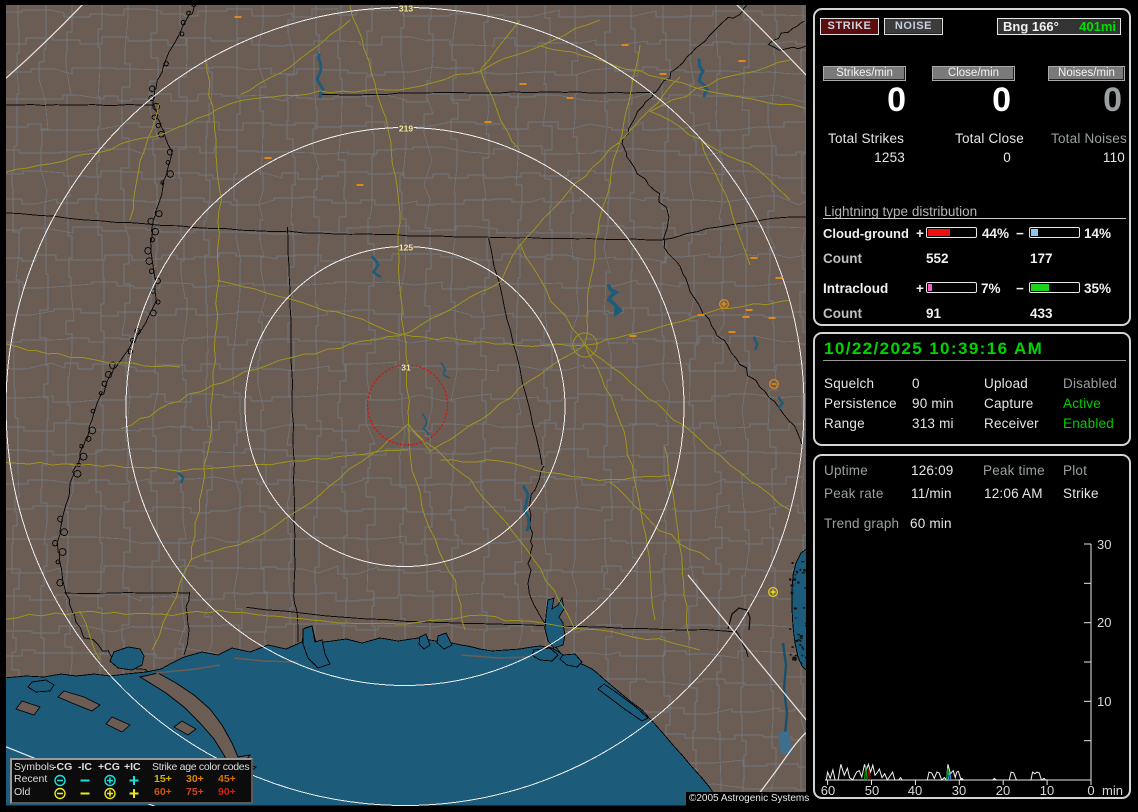 The image size is (1138, 812). What do you see at coordinates (406, 368) in the screenshot?
I see `svg-text: 31` at bounding box center [406, 368].